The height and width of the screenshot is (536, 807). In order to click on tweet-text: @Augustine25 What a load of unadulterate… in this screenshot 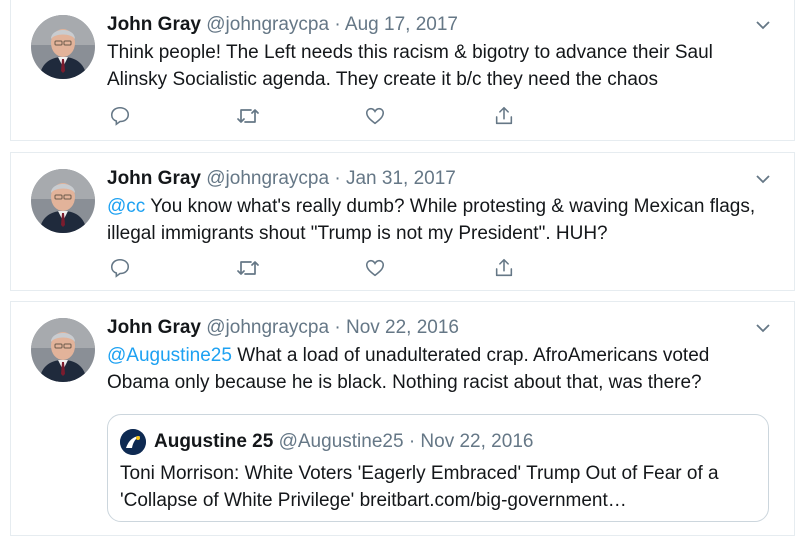, I will do `click(437, 369)`.